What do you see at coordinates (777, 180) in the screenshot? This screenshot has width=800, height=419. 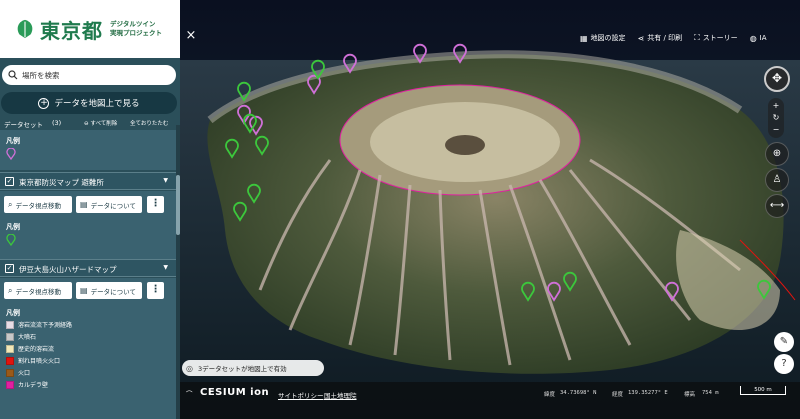 I see `pedestrian-icon: ♙` at bounding box center [777, 180].